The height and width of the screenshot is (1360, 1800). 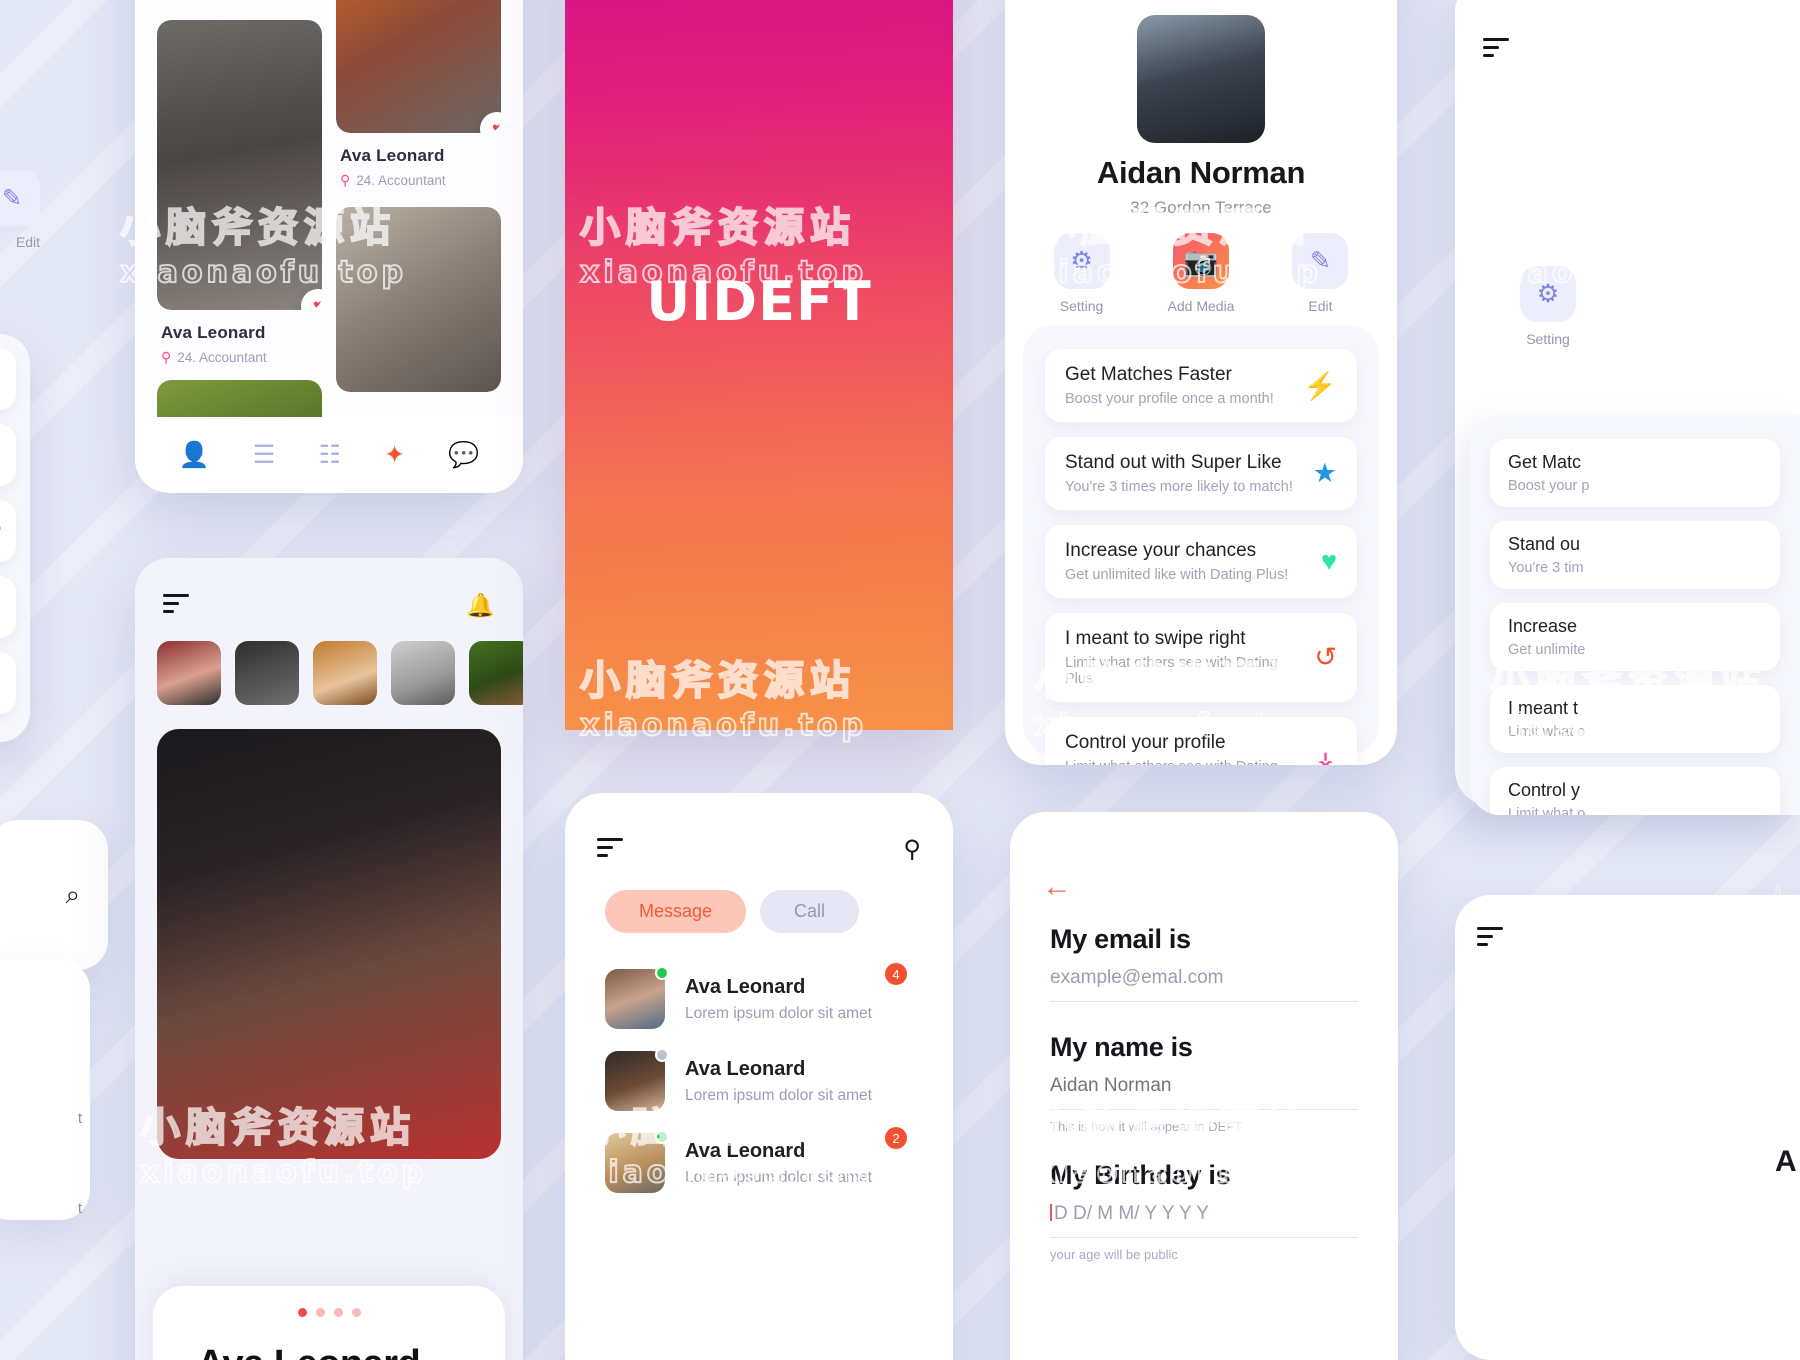 I want to click on left-partial-text-1: t, so click(x=79, y=1118).